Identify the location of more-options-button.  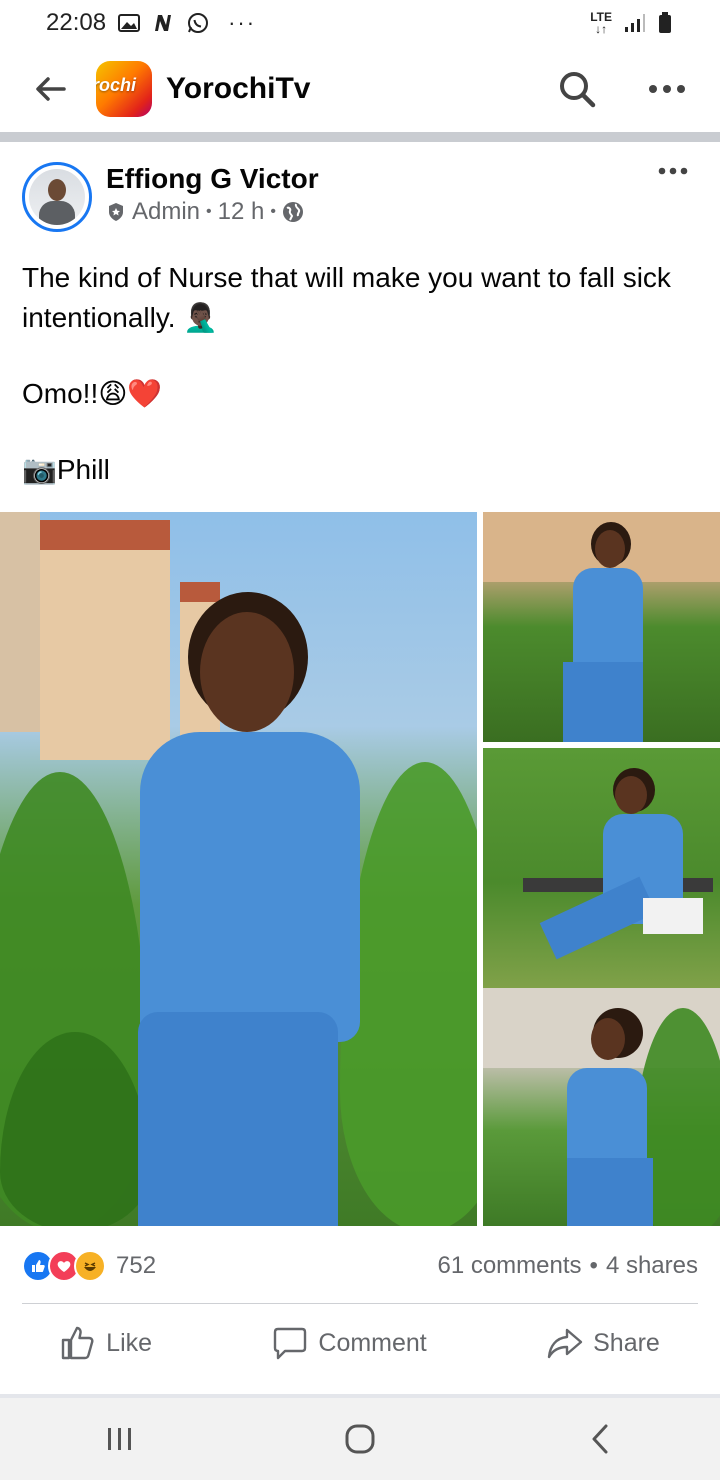
(667, 89).